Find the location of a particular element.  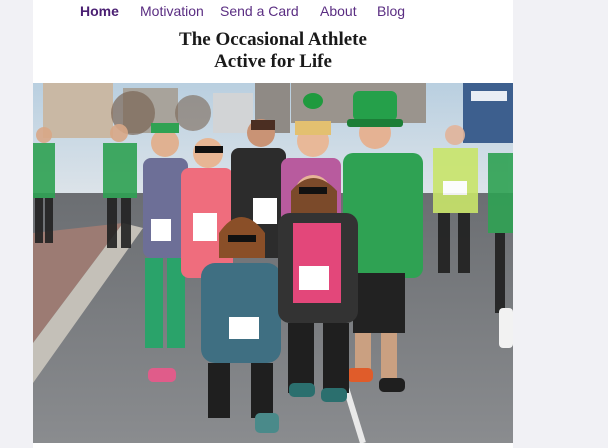

nav-home-link: Home is located at coordinates (99, 11).